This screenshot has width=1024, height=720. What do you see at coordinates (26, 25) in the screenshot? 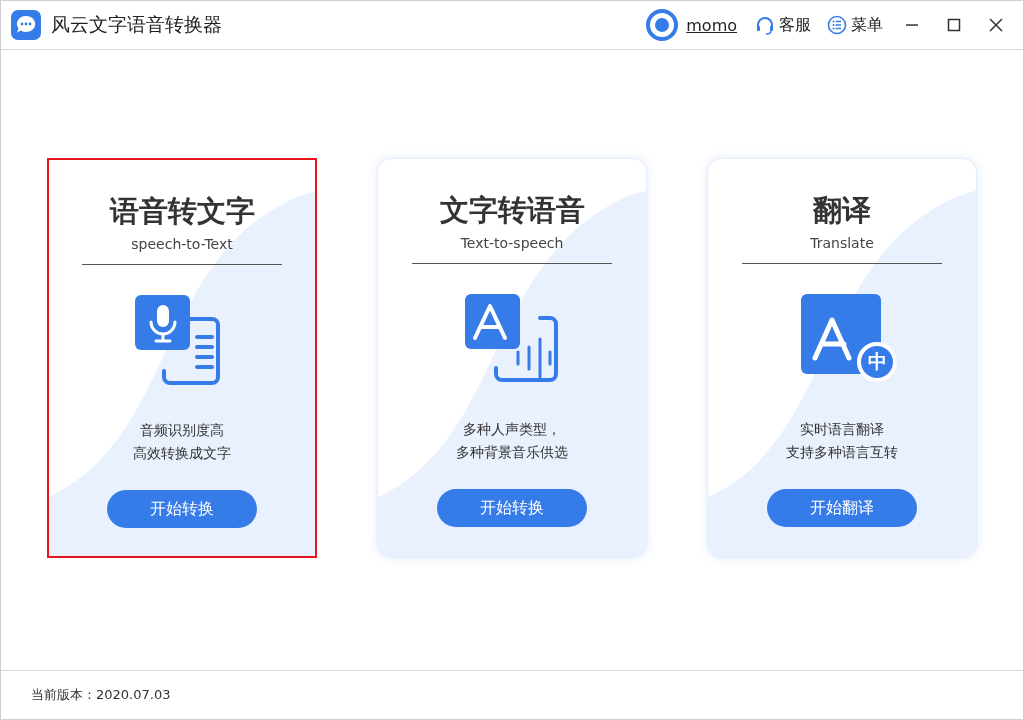
I see `app-logo-icon` at bounding box center [26, 25].